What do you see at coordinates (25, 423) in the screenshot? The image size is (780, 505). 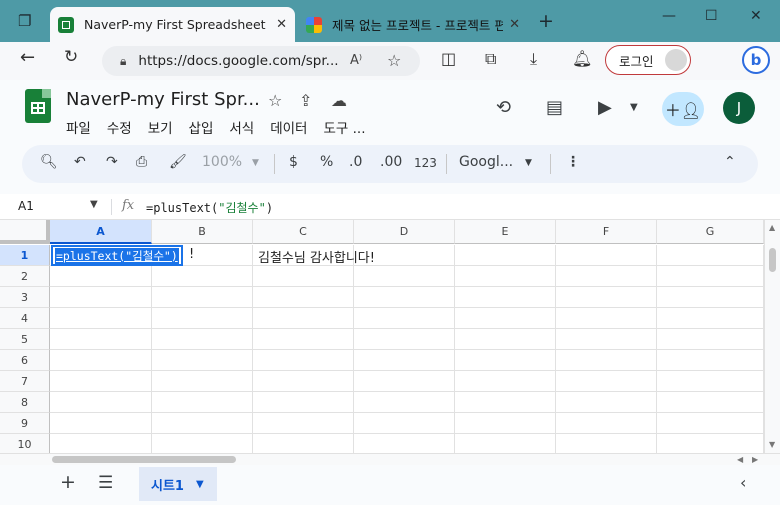 I see `row-header-9: 9` at bounding box center [25, 423].